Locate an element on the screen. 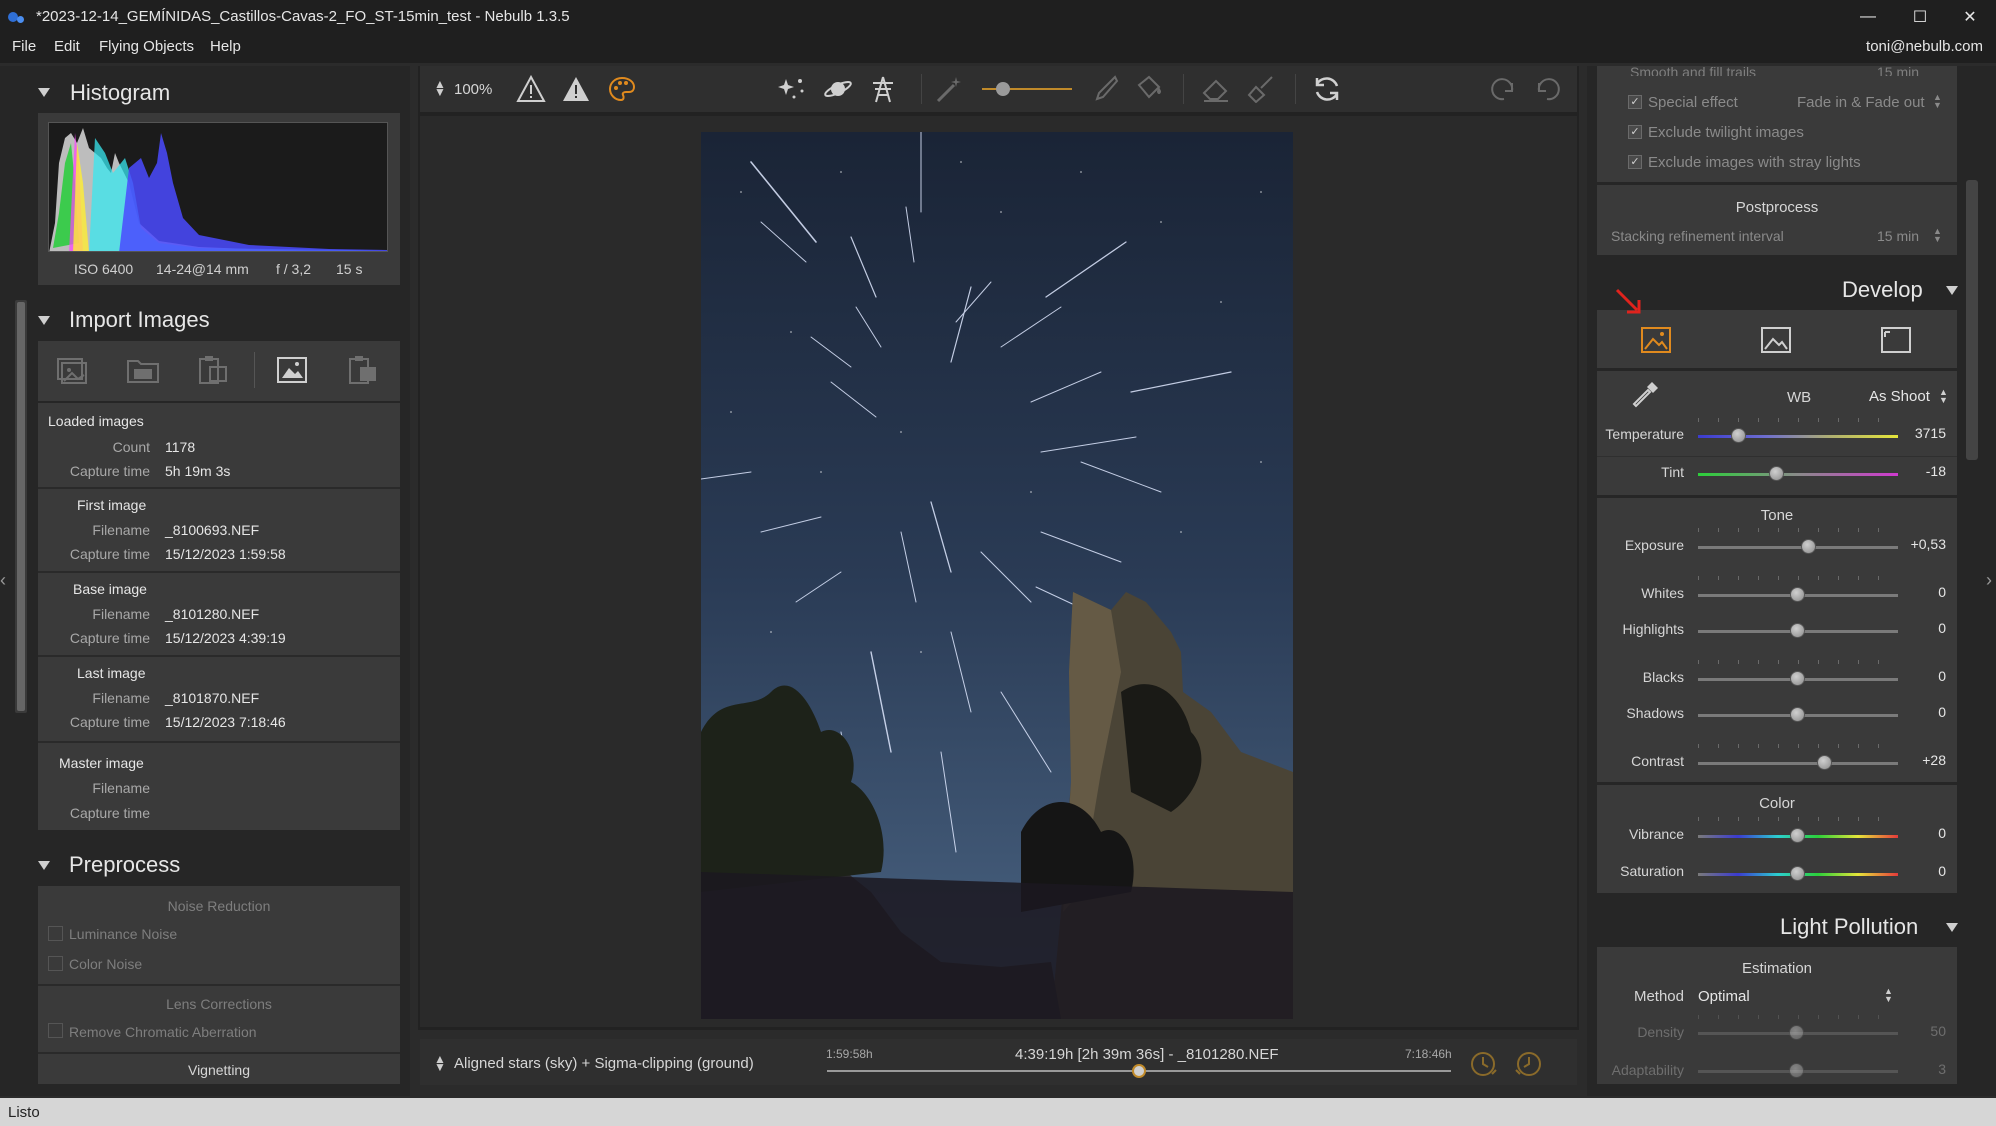 The image size is (1996, 1126). special-effect-label: Special effect is located at coordinates (1693, 102).